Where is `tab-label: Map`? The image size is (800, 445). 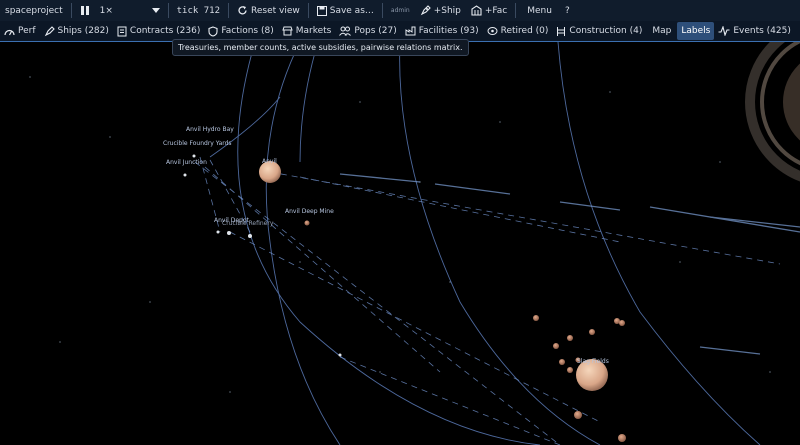
tab-label: Map is located at coordinates (662, 31).